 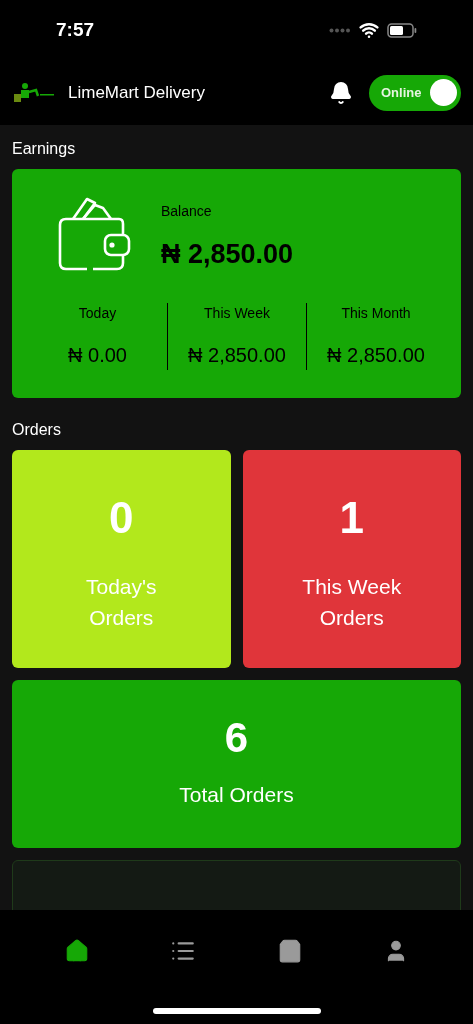 What do you see at coordinates (341, 92) in the screenshot?
I see `notification-bell-icon` at bounding box center [341, 92].